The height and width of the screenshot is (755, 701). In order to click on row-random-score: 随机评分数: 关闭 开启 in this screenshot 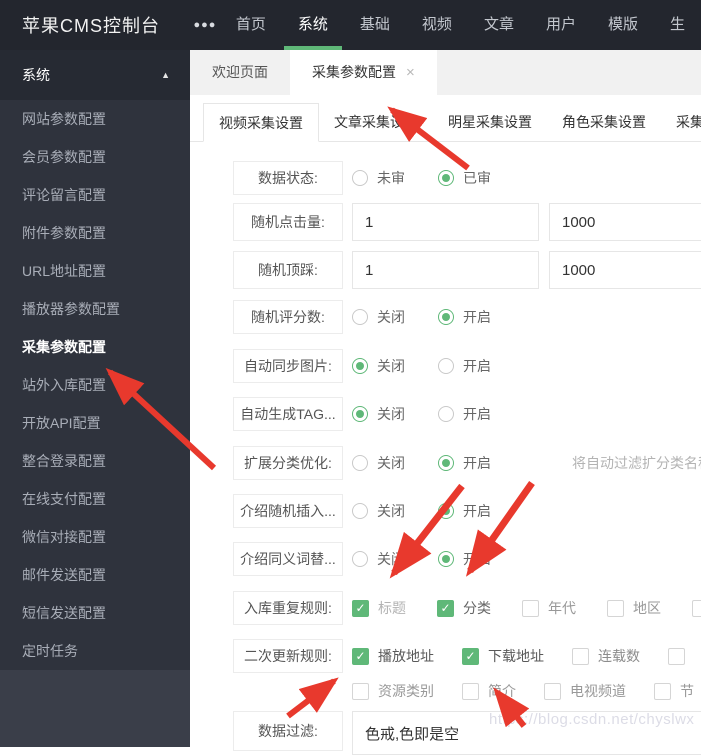, I will do `click(467, 317)`.